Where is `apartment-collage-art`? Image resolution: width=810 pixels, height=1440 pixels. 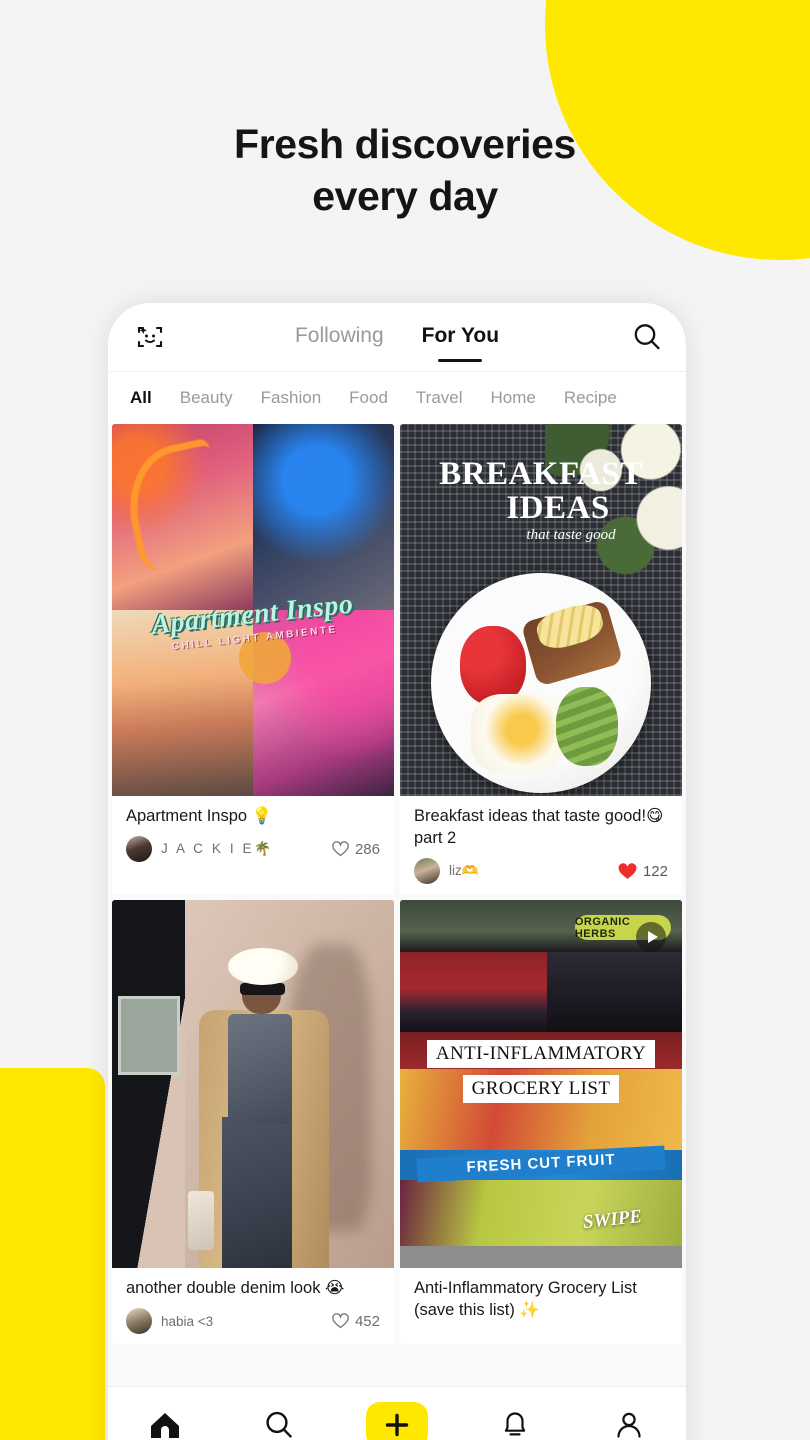 apartment-collage-art is located at coordinates (253, 610).